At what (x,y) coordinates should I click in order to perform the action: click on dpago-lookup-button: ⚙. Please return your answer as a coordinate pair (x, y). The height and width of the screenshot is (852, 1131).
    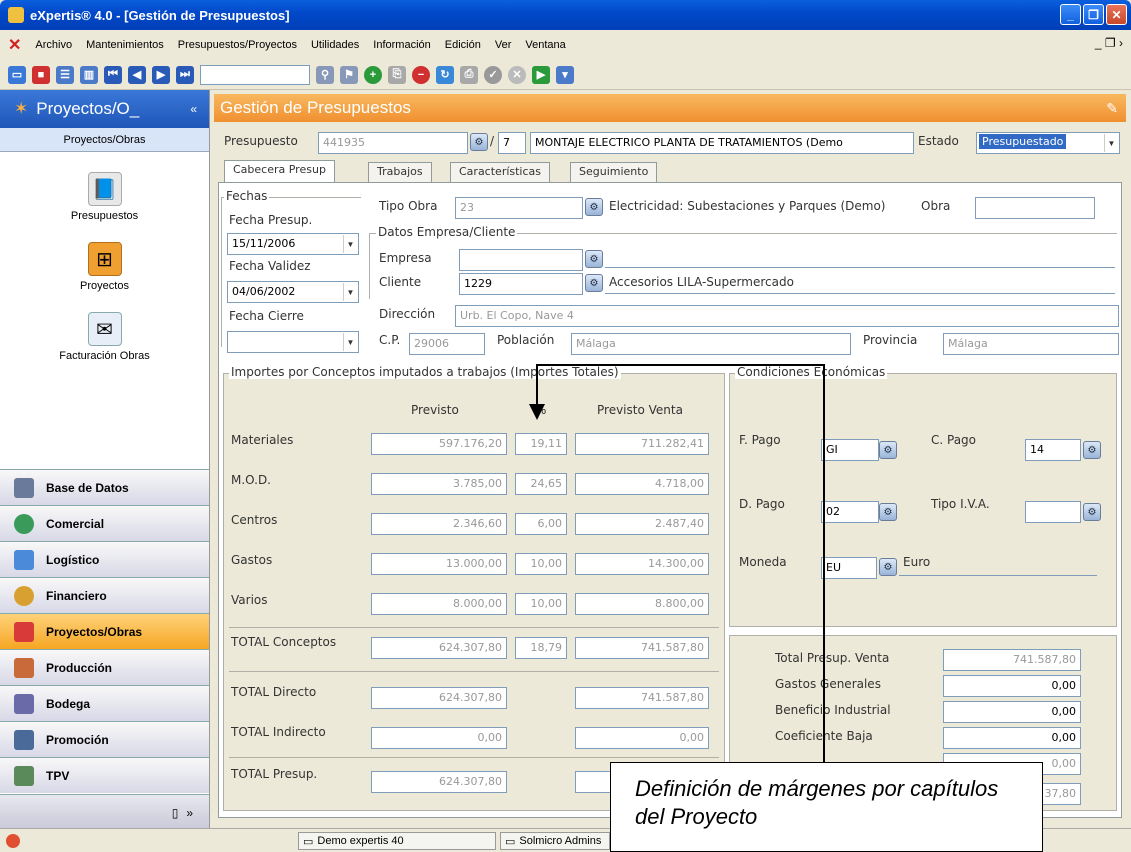
    Looking at the image, I should click on (888, 512).